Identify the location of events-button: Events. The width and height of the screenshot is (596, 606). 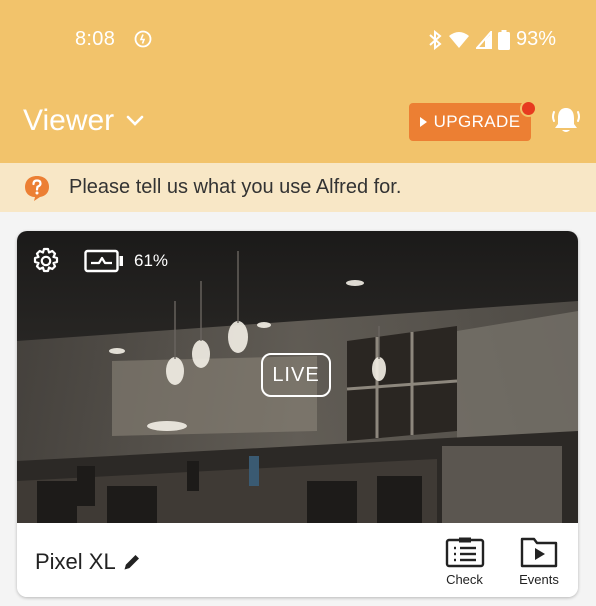
(539, 561).